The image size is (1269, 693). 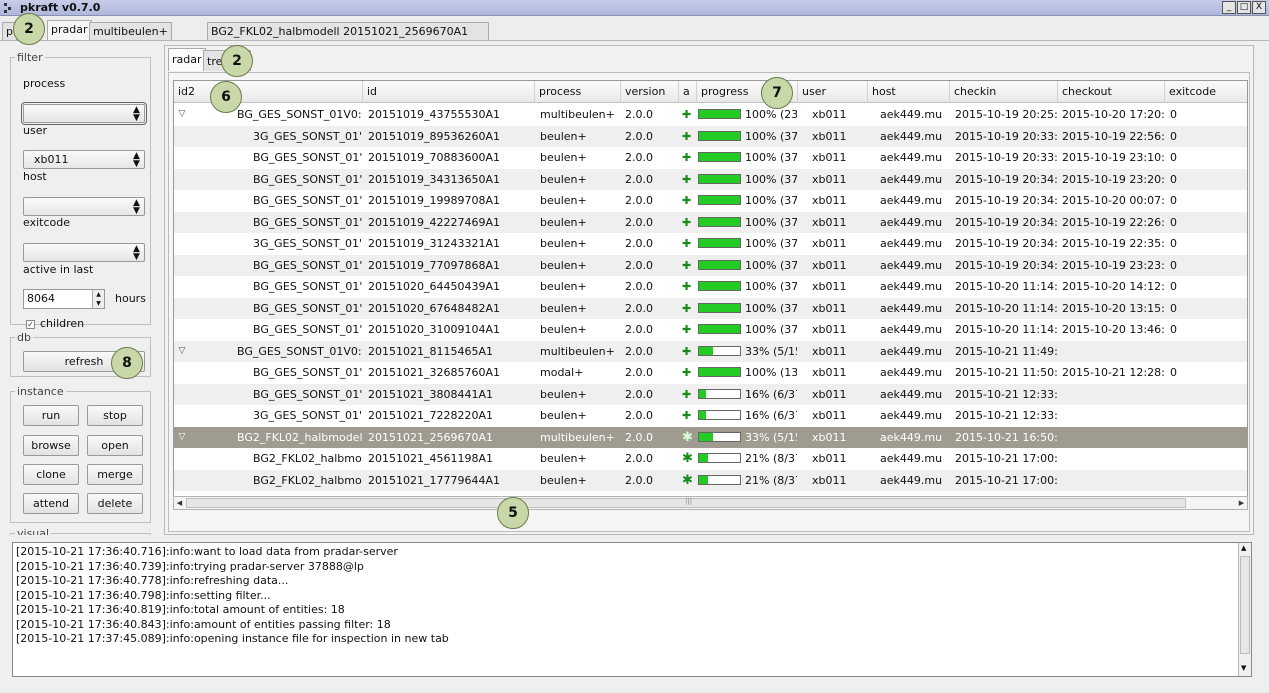 I want to click on maximize-button: □, so click(x=1244, y=7).